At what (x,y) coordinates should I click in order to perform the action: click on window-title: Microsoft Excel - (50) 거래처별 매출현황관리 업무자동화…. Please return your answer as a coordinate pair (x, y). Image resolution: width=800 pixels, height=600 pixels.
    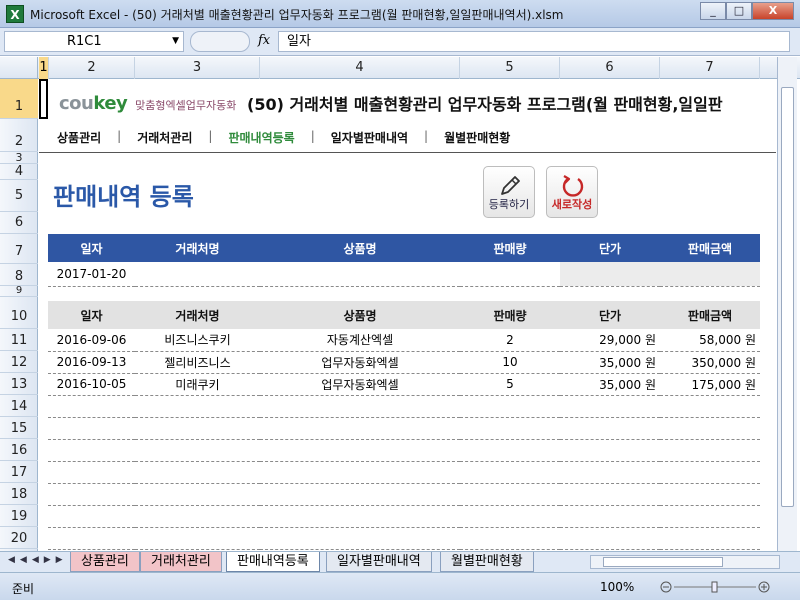
    Looking at the image, I should click on (297, 15).